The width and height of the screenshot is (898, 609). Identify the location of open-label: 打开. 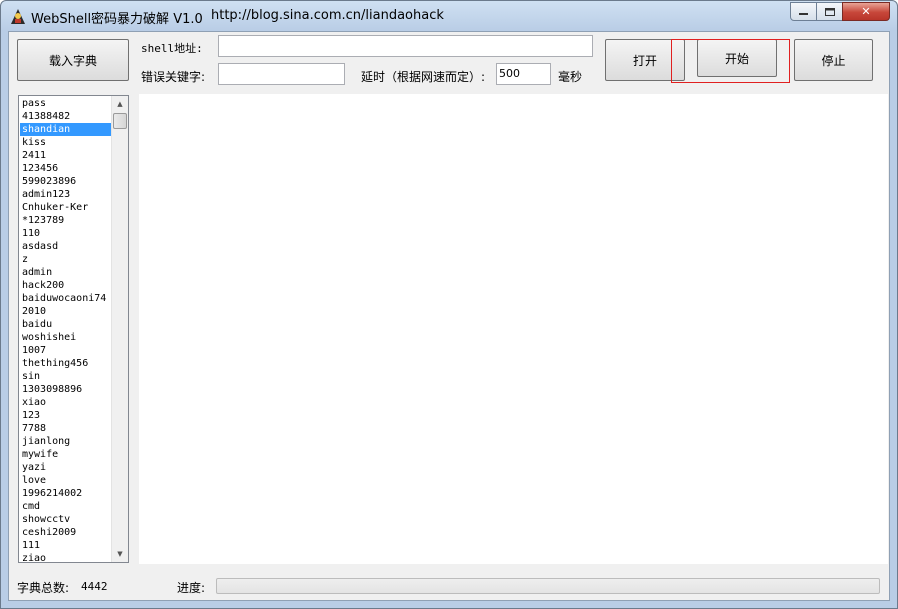
(644, 60).